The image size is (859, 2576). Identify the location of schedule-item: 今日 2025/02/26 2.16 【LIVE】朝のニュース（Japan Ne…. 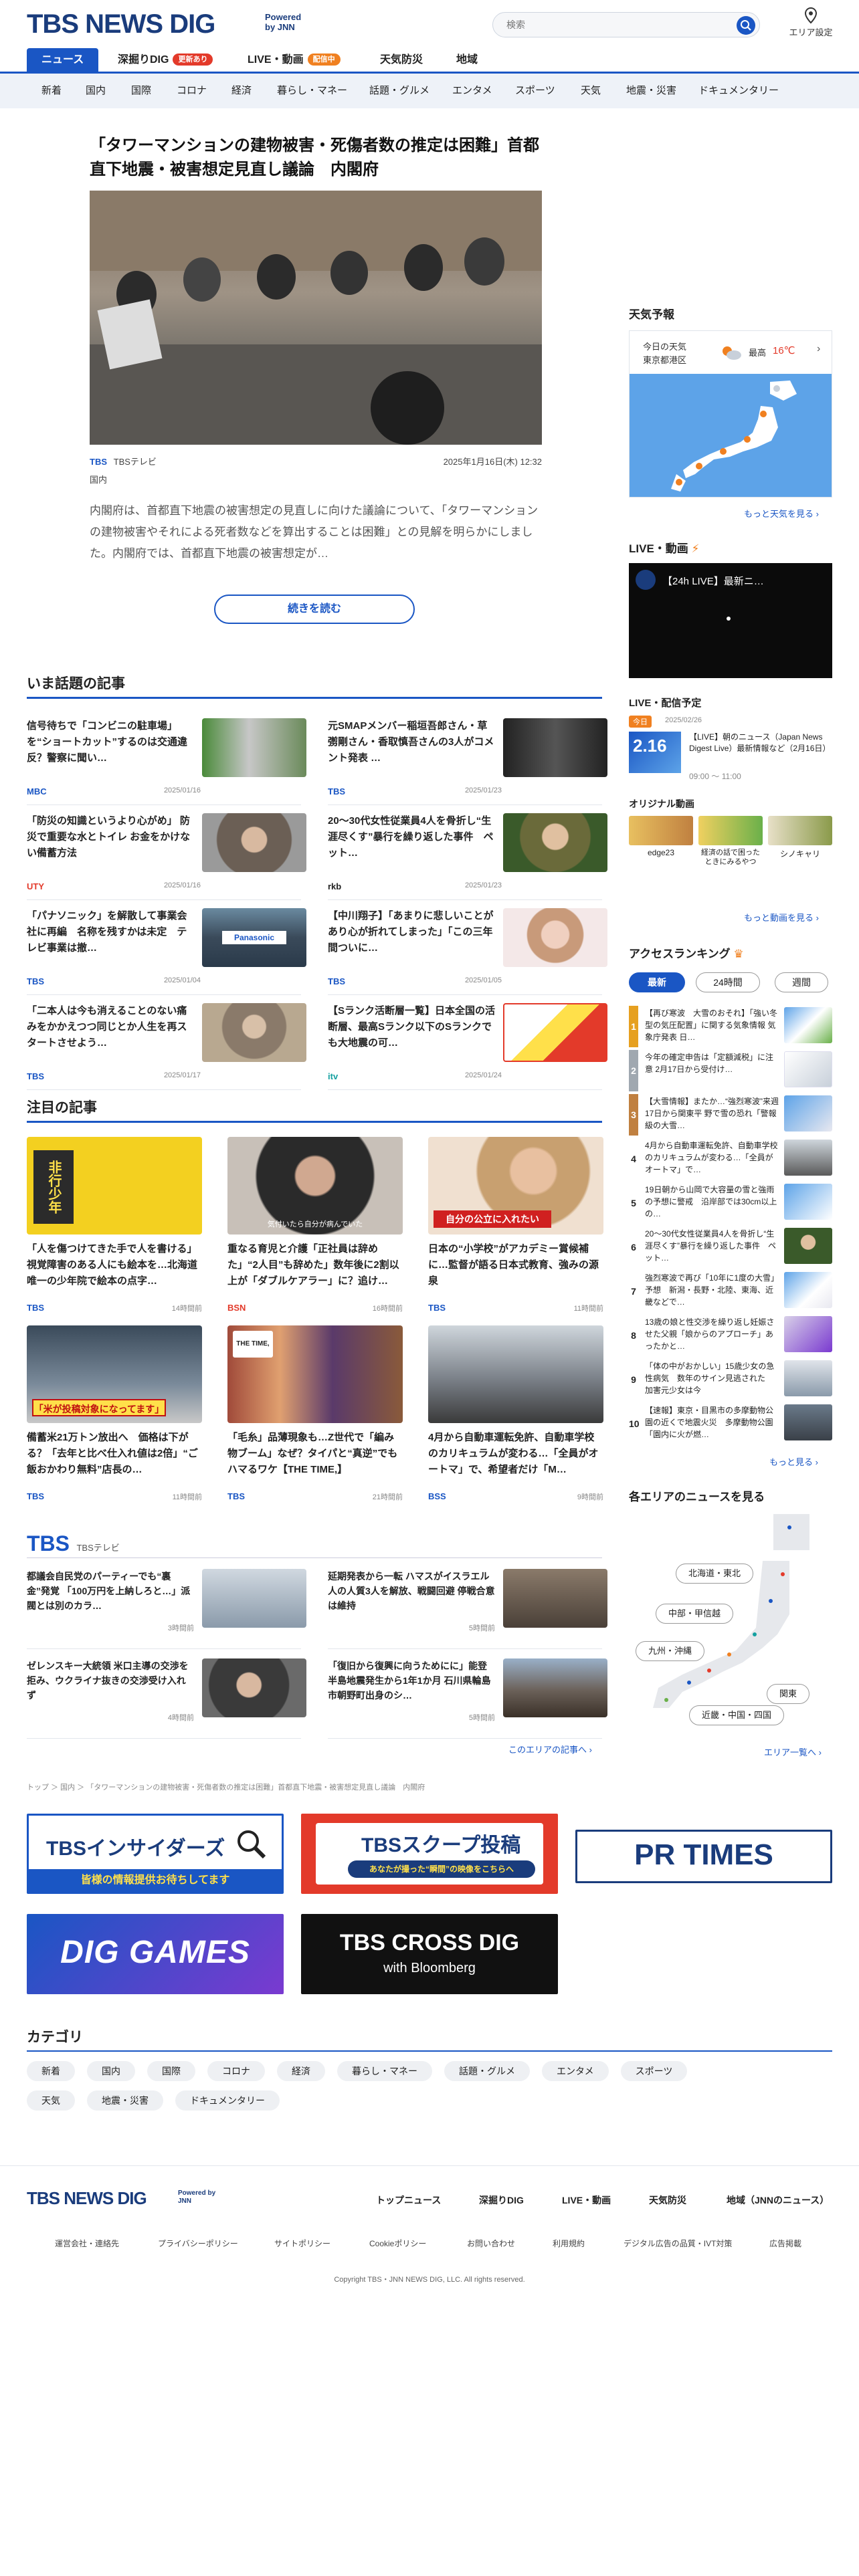
(730, 750).